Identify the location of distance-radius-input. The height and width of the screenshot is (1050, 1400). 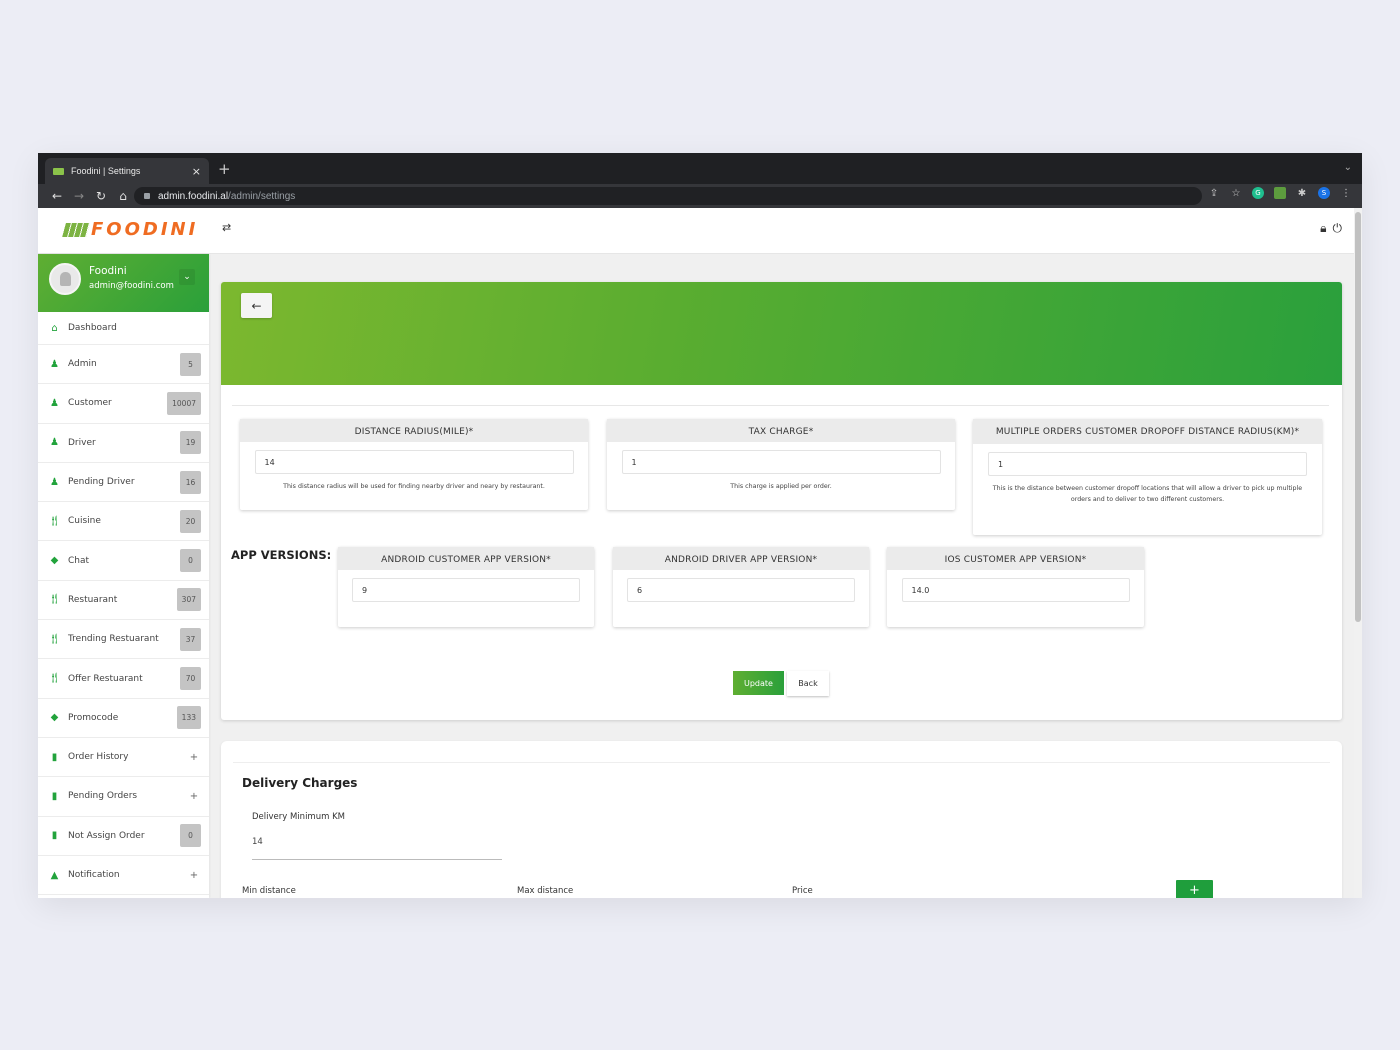
(414, 462).